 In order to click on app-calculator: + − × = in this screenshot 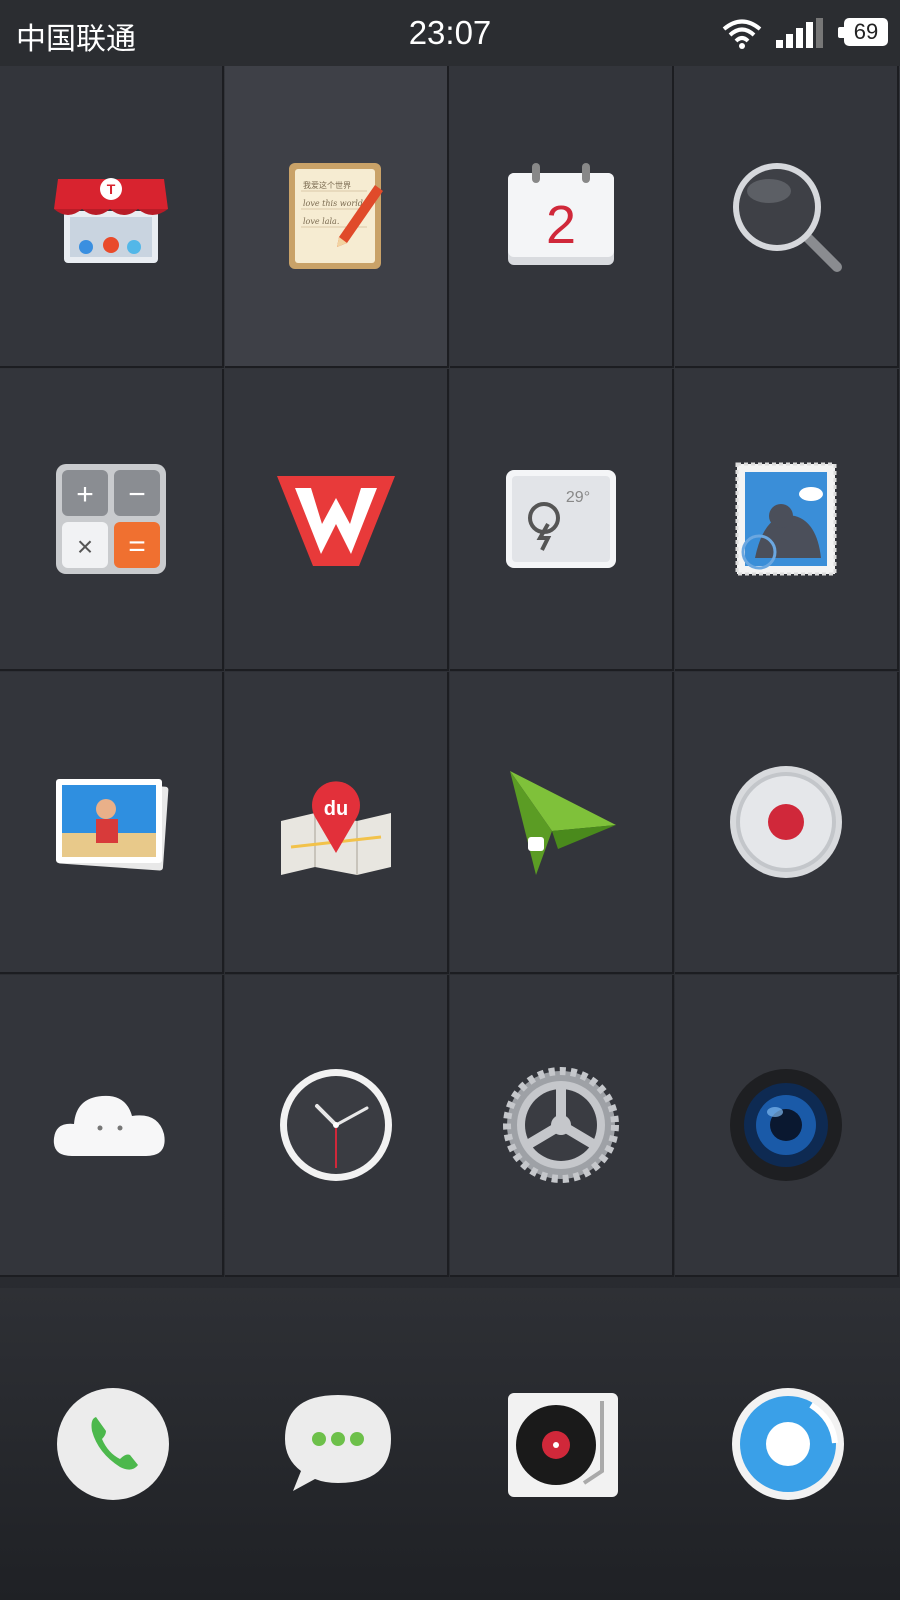, I will do `click(112, 520)`.